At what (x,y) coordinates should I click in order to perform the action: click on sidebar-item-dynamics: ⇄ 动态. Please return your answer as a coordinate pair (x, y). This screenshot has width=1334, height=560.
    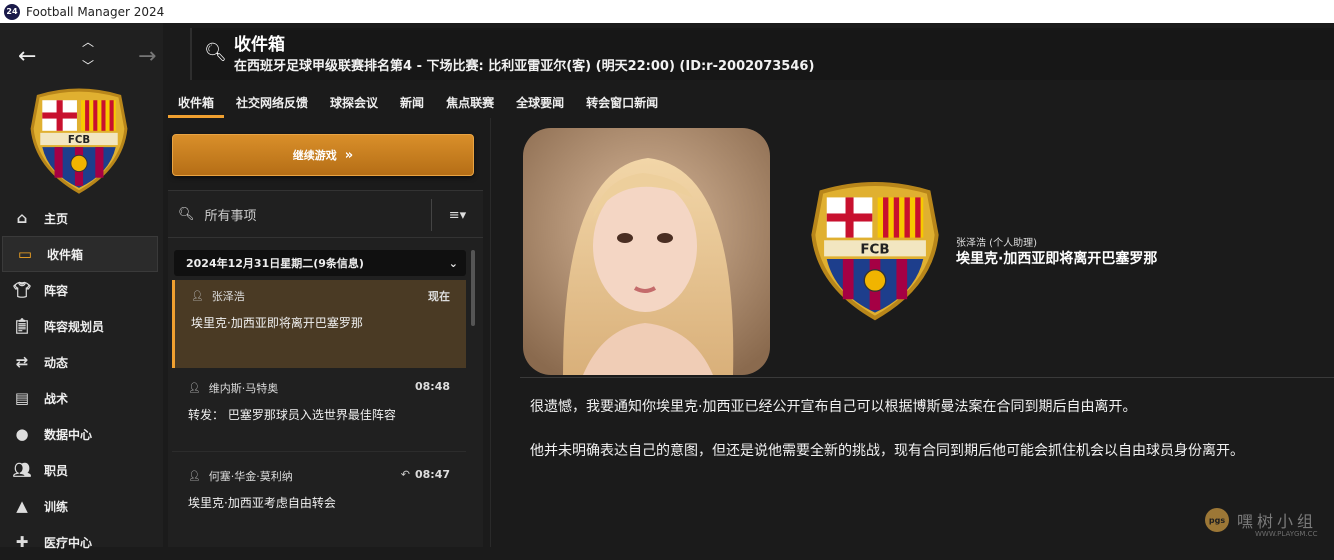
    Looking at the image, I should click on (81, 362).